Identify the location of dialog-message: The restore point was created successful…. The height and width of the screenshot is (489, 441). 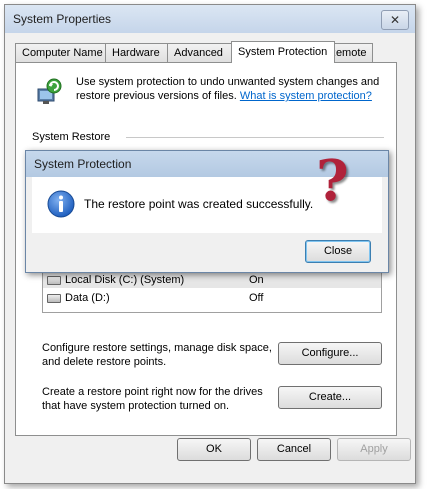
(199, 204).